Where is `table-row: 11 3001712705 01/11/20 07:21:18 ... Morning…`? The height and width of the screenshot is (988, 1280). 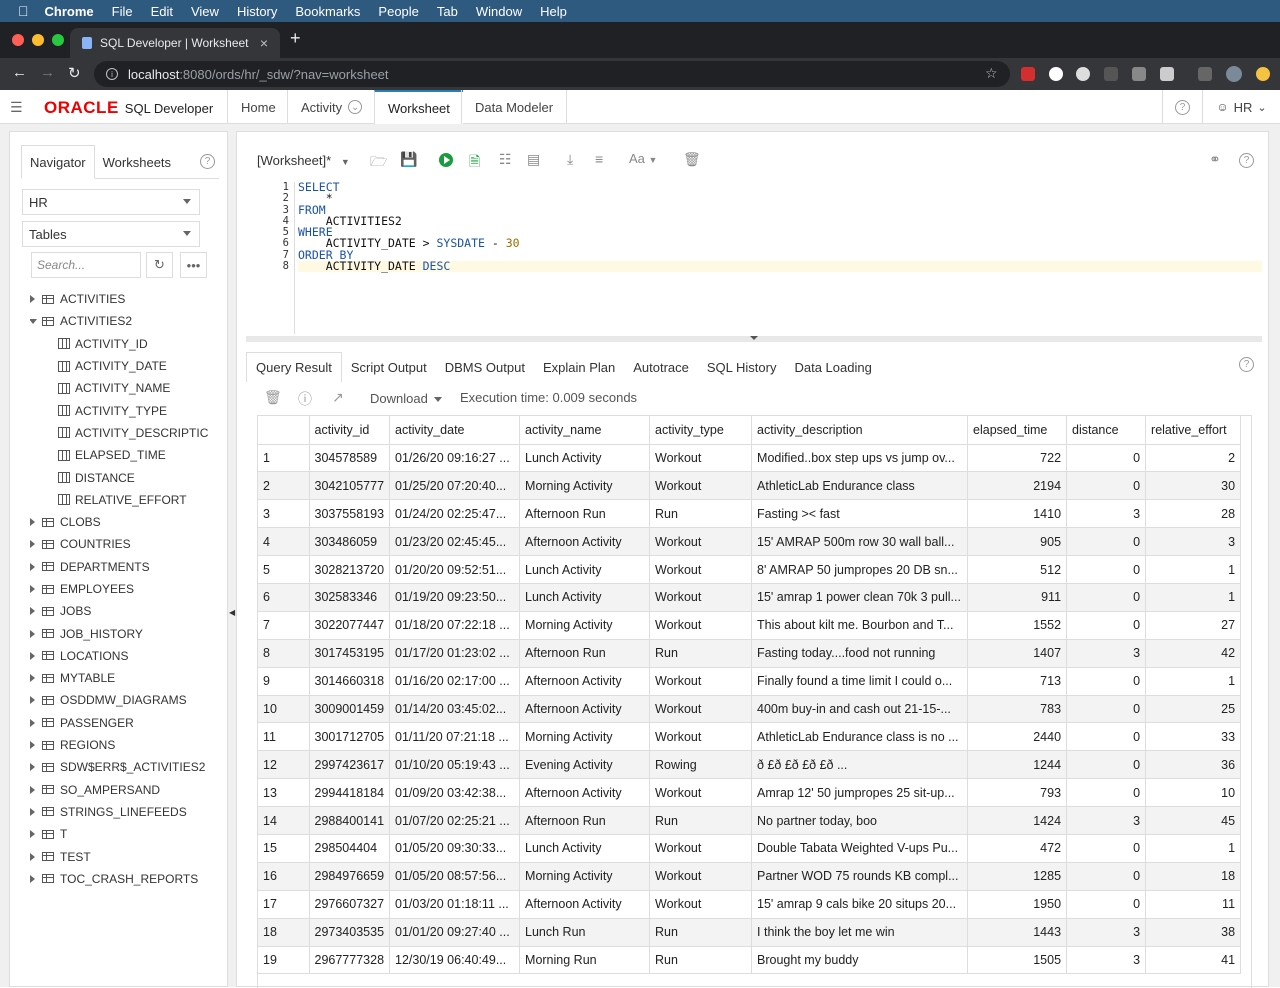 table-row: 11 3001712705 01/11/20 07:21:18 ... Morning… is located at coordinates (750, 737).